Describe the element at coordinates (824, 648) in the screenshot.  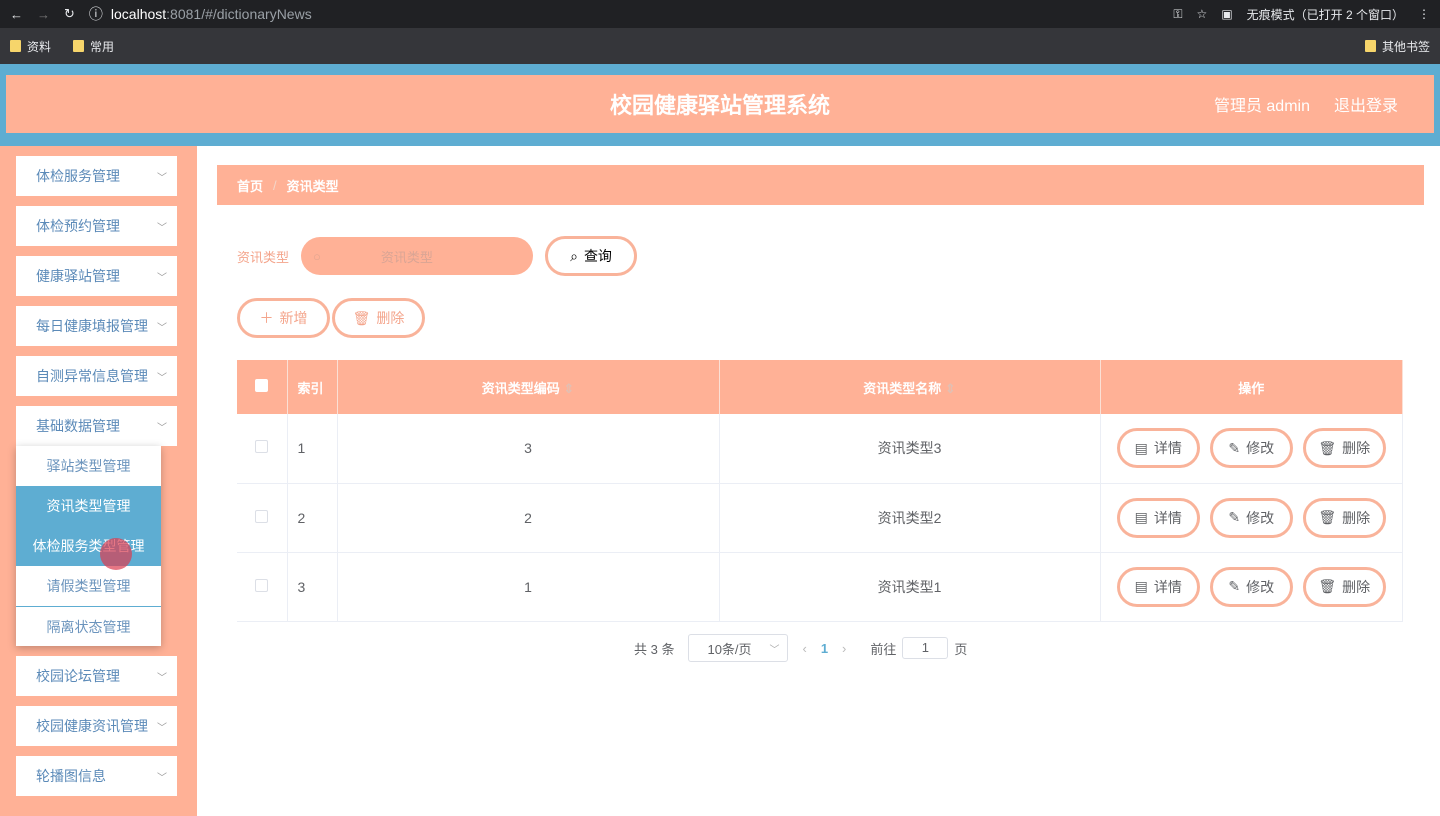
I see `page-number-current: 1` at that location.